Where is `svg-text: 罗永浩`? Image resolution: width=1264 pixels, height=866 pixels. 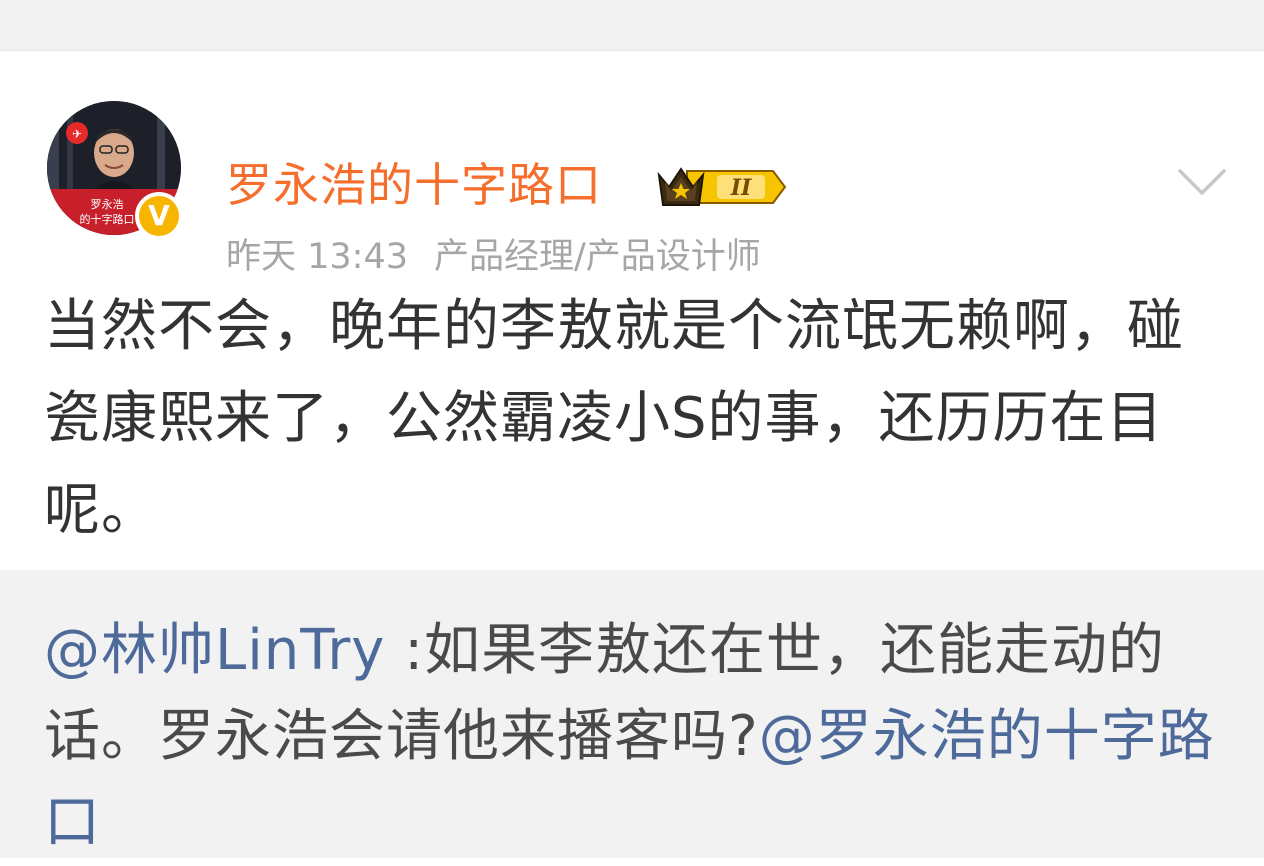
svg-text: 罗永浩 is located at coordinates (107, 204).